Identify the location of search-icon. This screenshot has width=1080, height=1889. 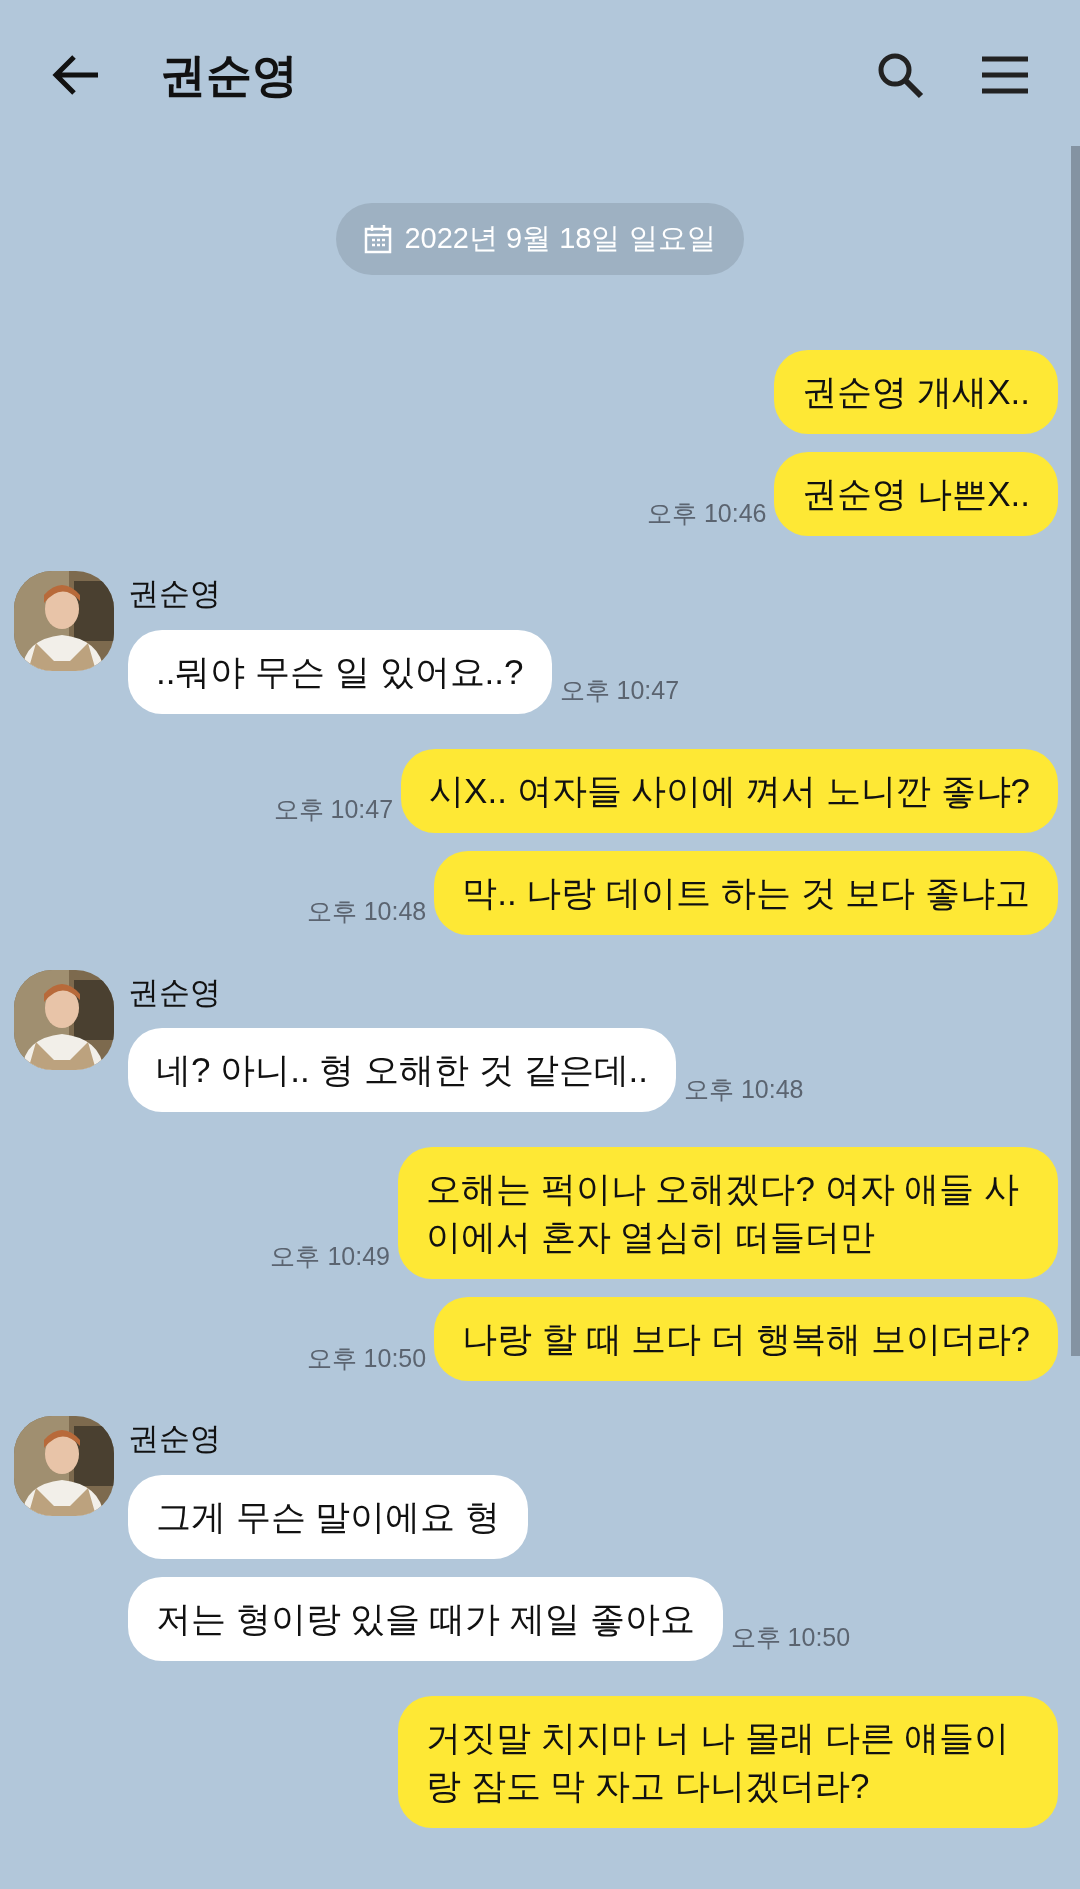
(900, 75).